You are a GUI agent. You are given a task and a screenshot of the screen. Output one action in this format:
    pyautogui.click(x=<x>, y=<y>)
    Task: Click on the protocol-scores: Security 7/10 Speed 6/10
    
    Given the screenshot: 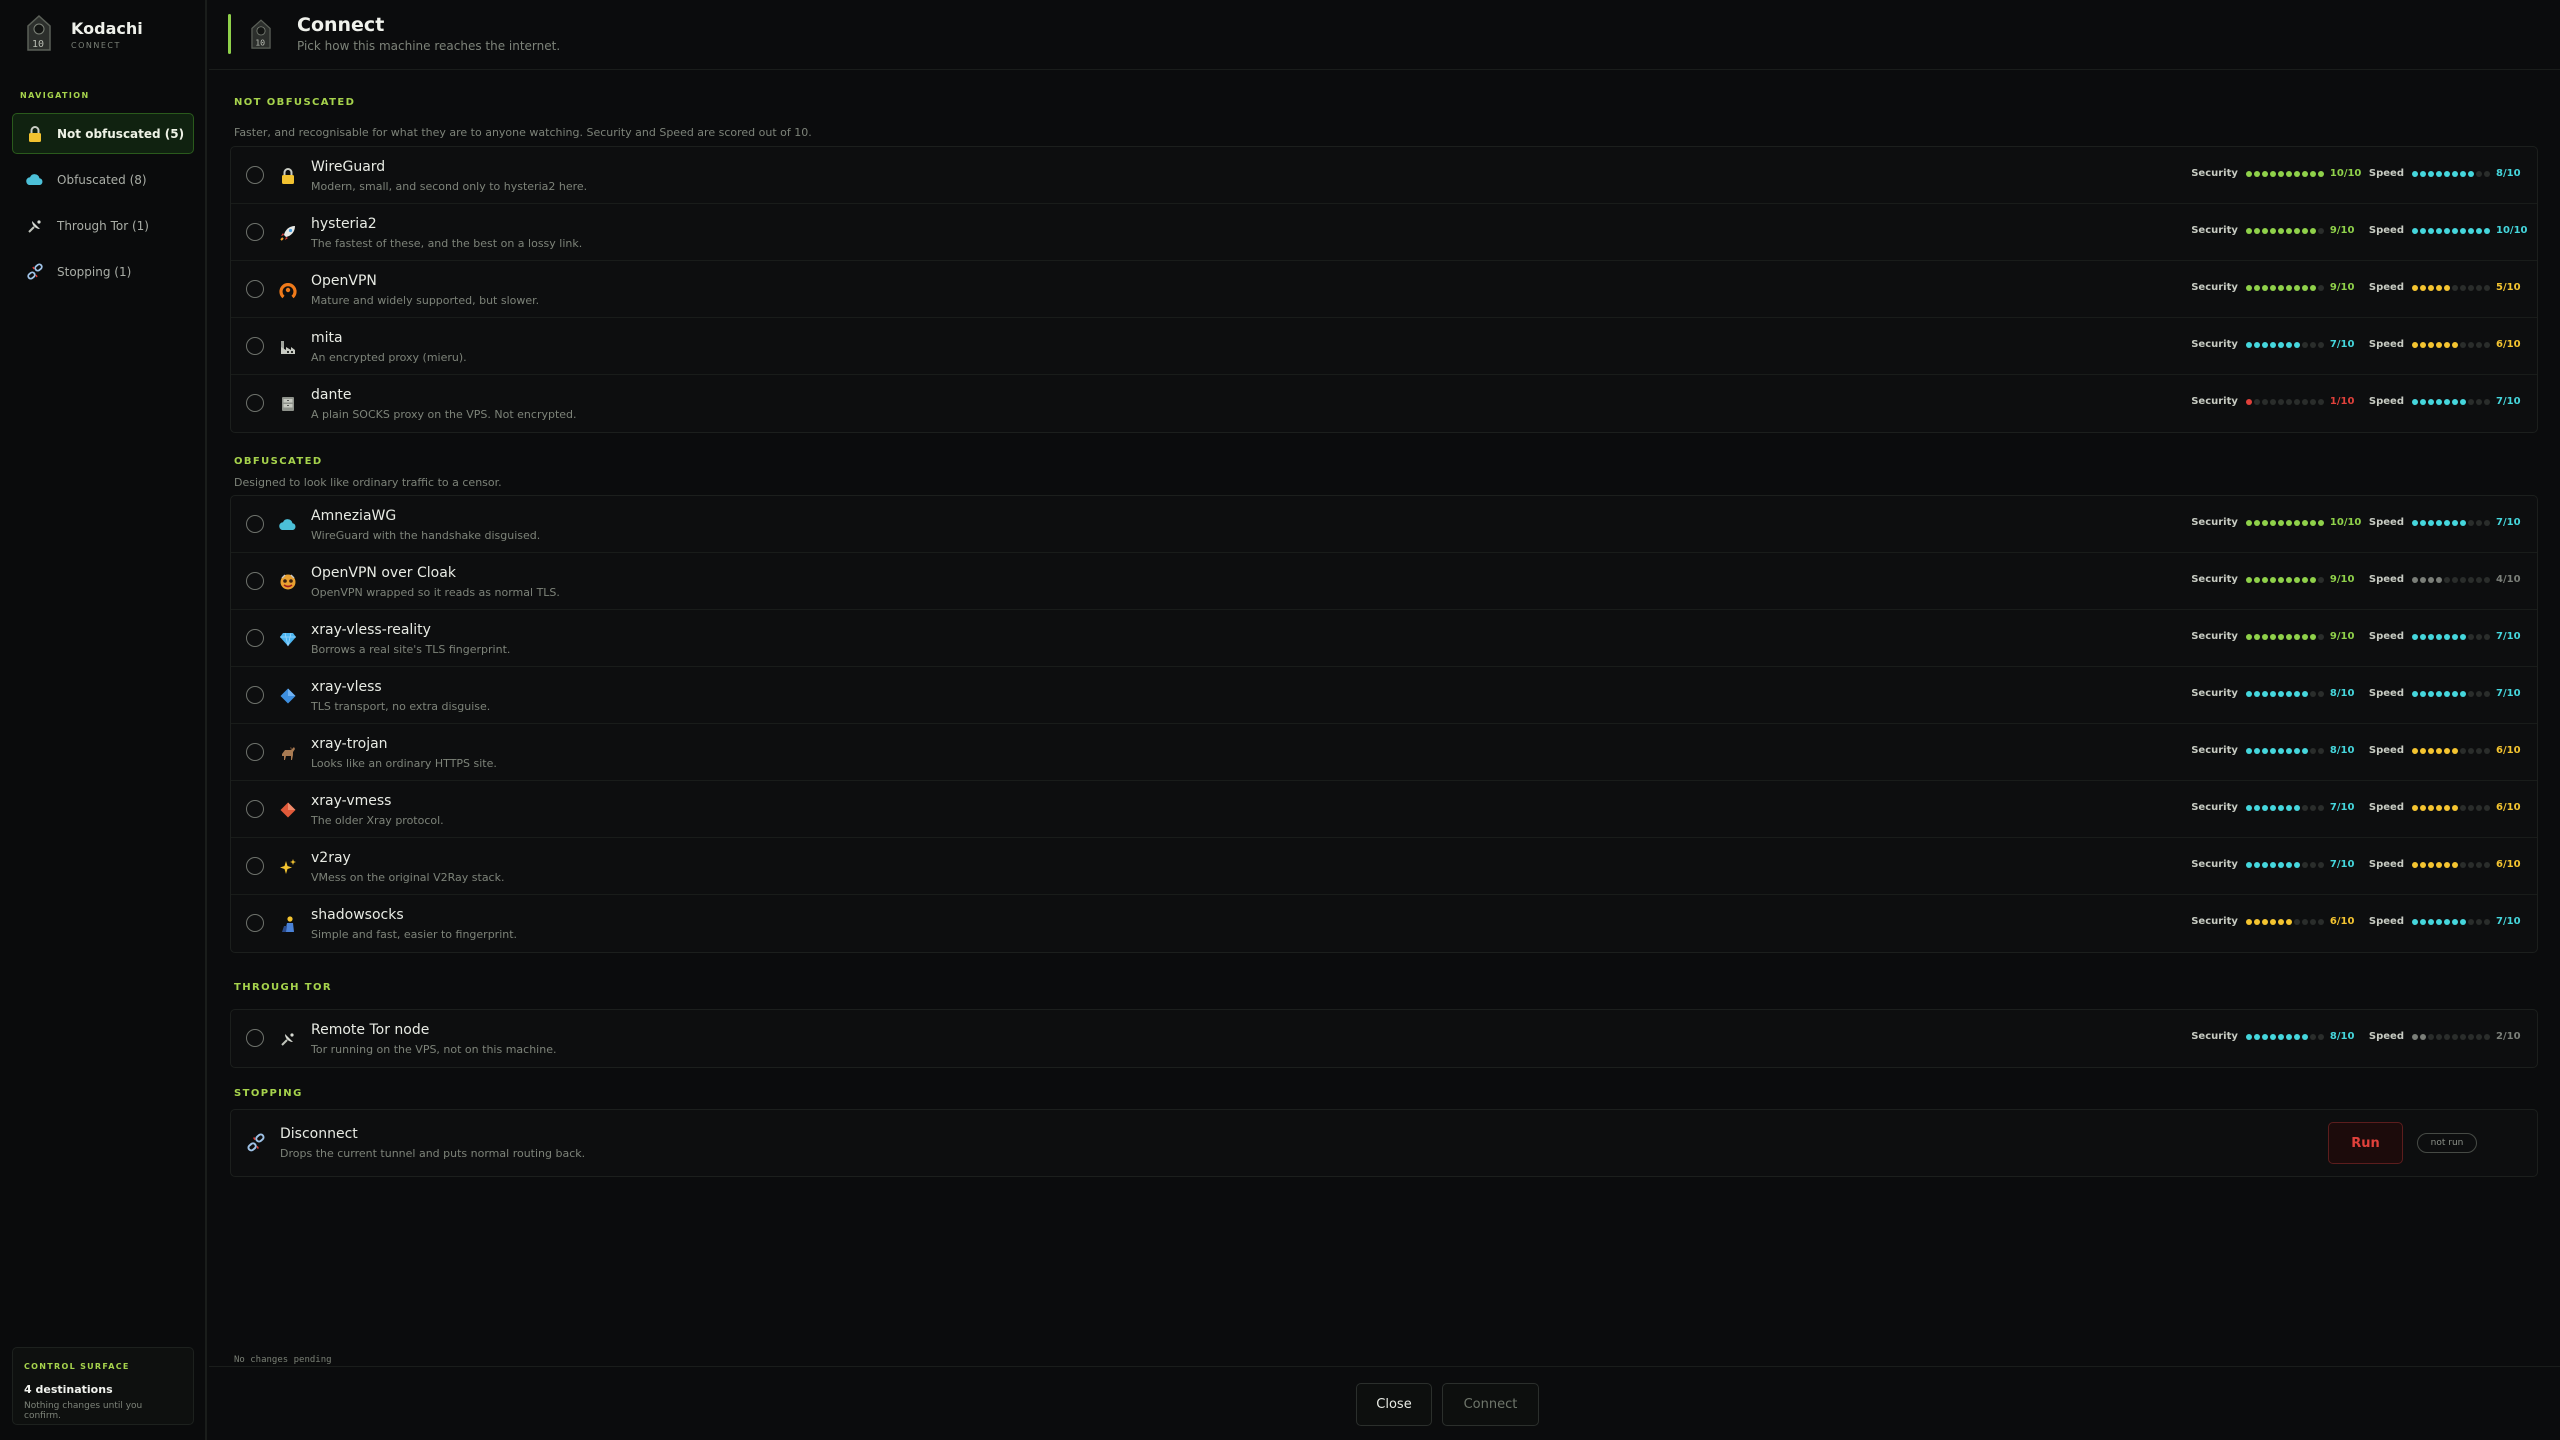 What is the action you would take?
    pyautogui.click(x=2356, y=807)
    